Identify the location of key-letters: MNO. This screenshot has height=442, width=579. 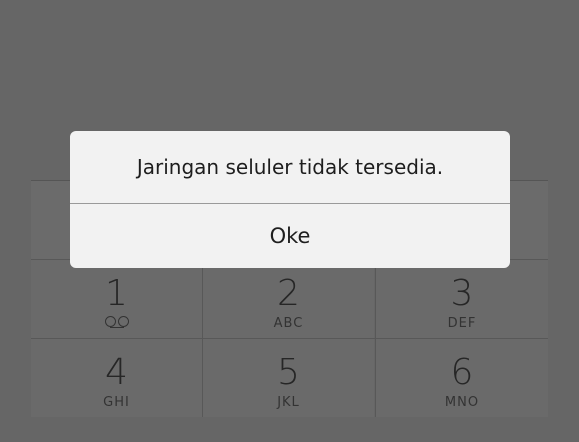
(462, 402).